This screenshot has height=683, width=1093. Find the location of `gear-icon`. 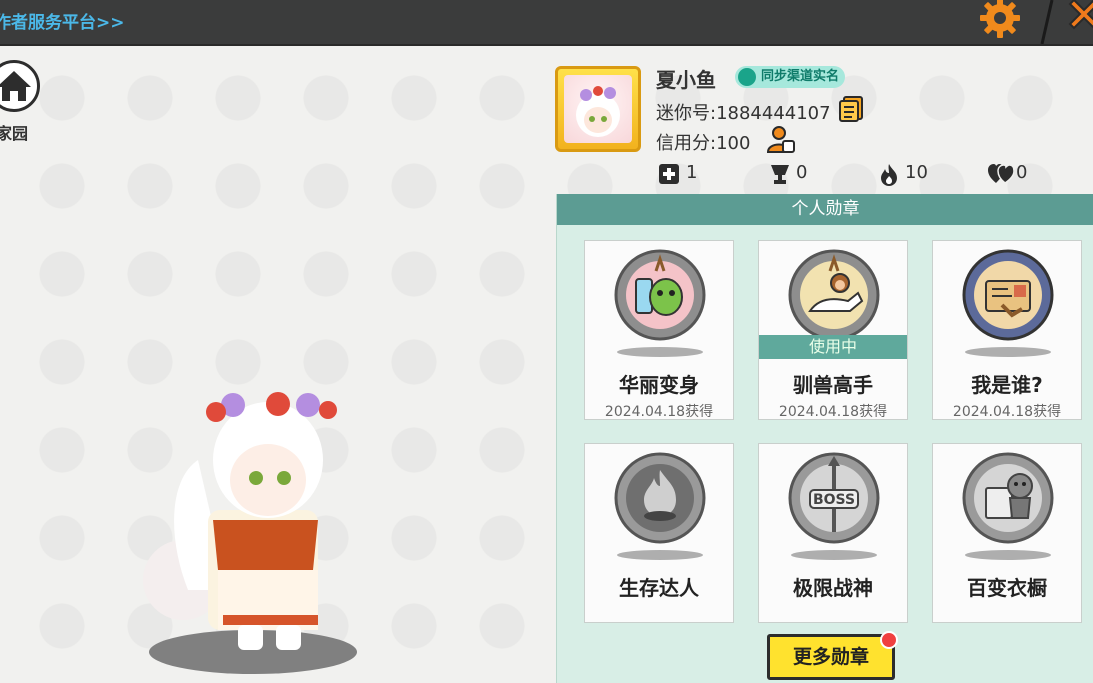

gear-icon is located at coordinates (1000, 20).